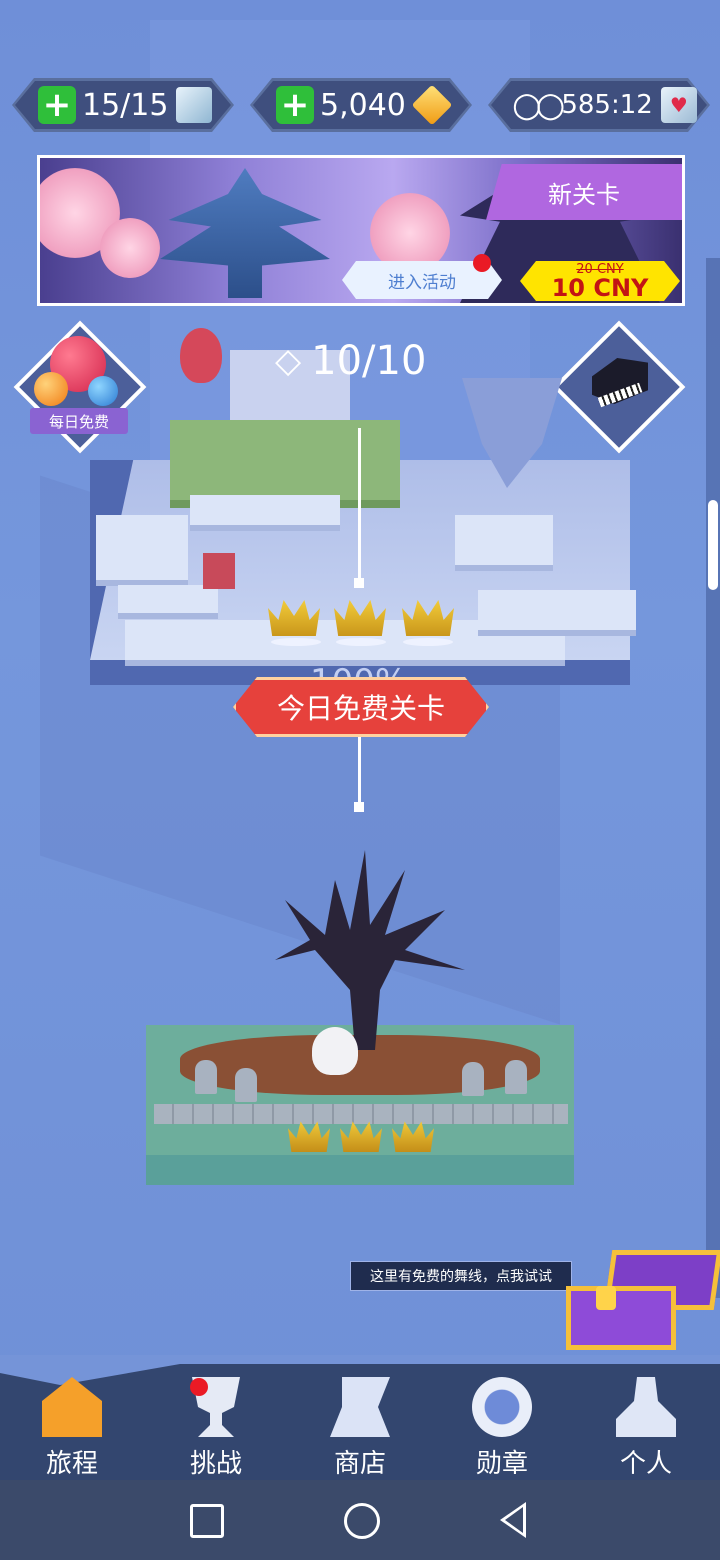 The height and width of the screenshot is (1560, 720). Describe the element at coordinates (335, 1051) in the screenshot. I see `skull-decoration` at that location.